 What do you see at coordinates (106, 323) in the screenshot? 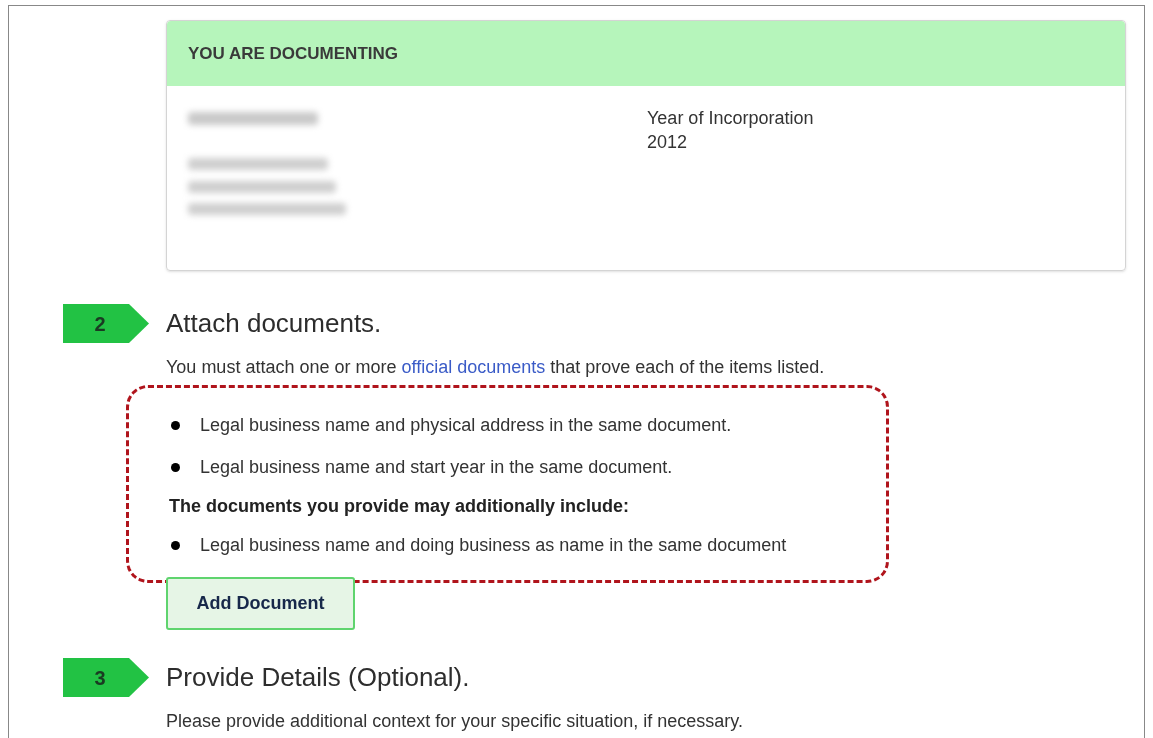
I see `step-badge: 2` at bounding box center [106, 323].